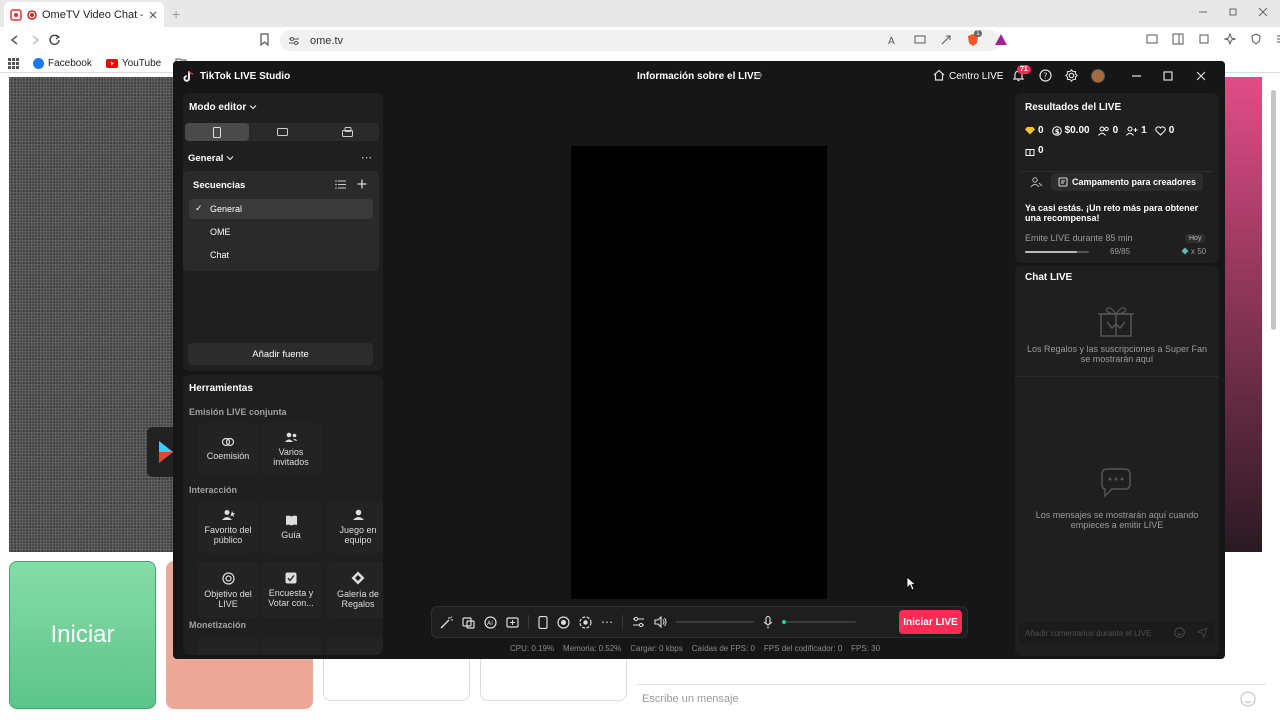 Image resolution: width=1280 pixels, height=720 pixels. What do you see at coordinates (1195, 238) in the screenshot?
I see `today-tag: Hoy` at bounding box center [1195, 238].